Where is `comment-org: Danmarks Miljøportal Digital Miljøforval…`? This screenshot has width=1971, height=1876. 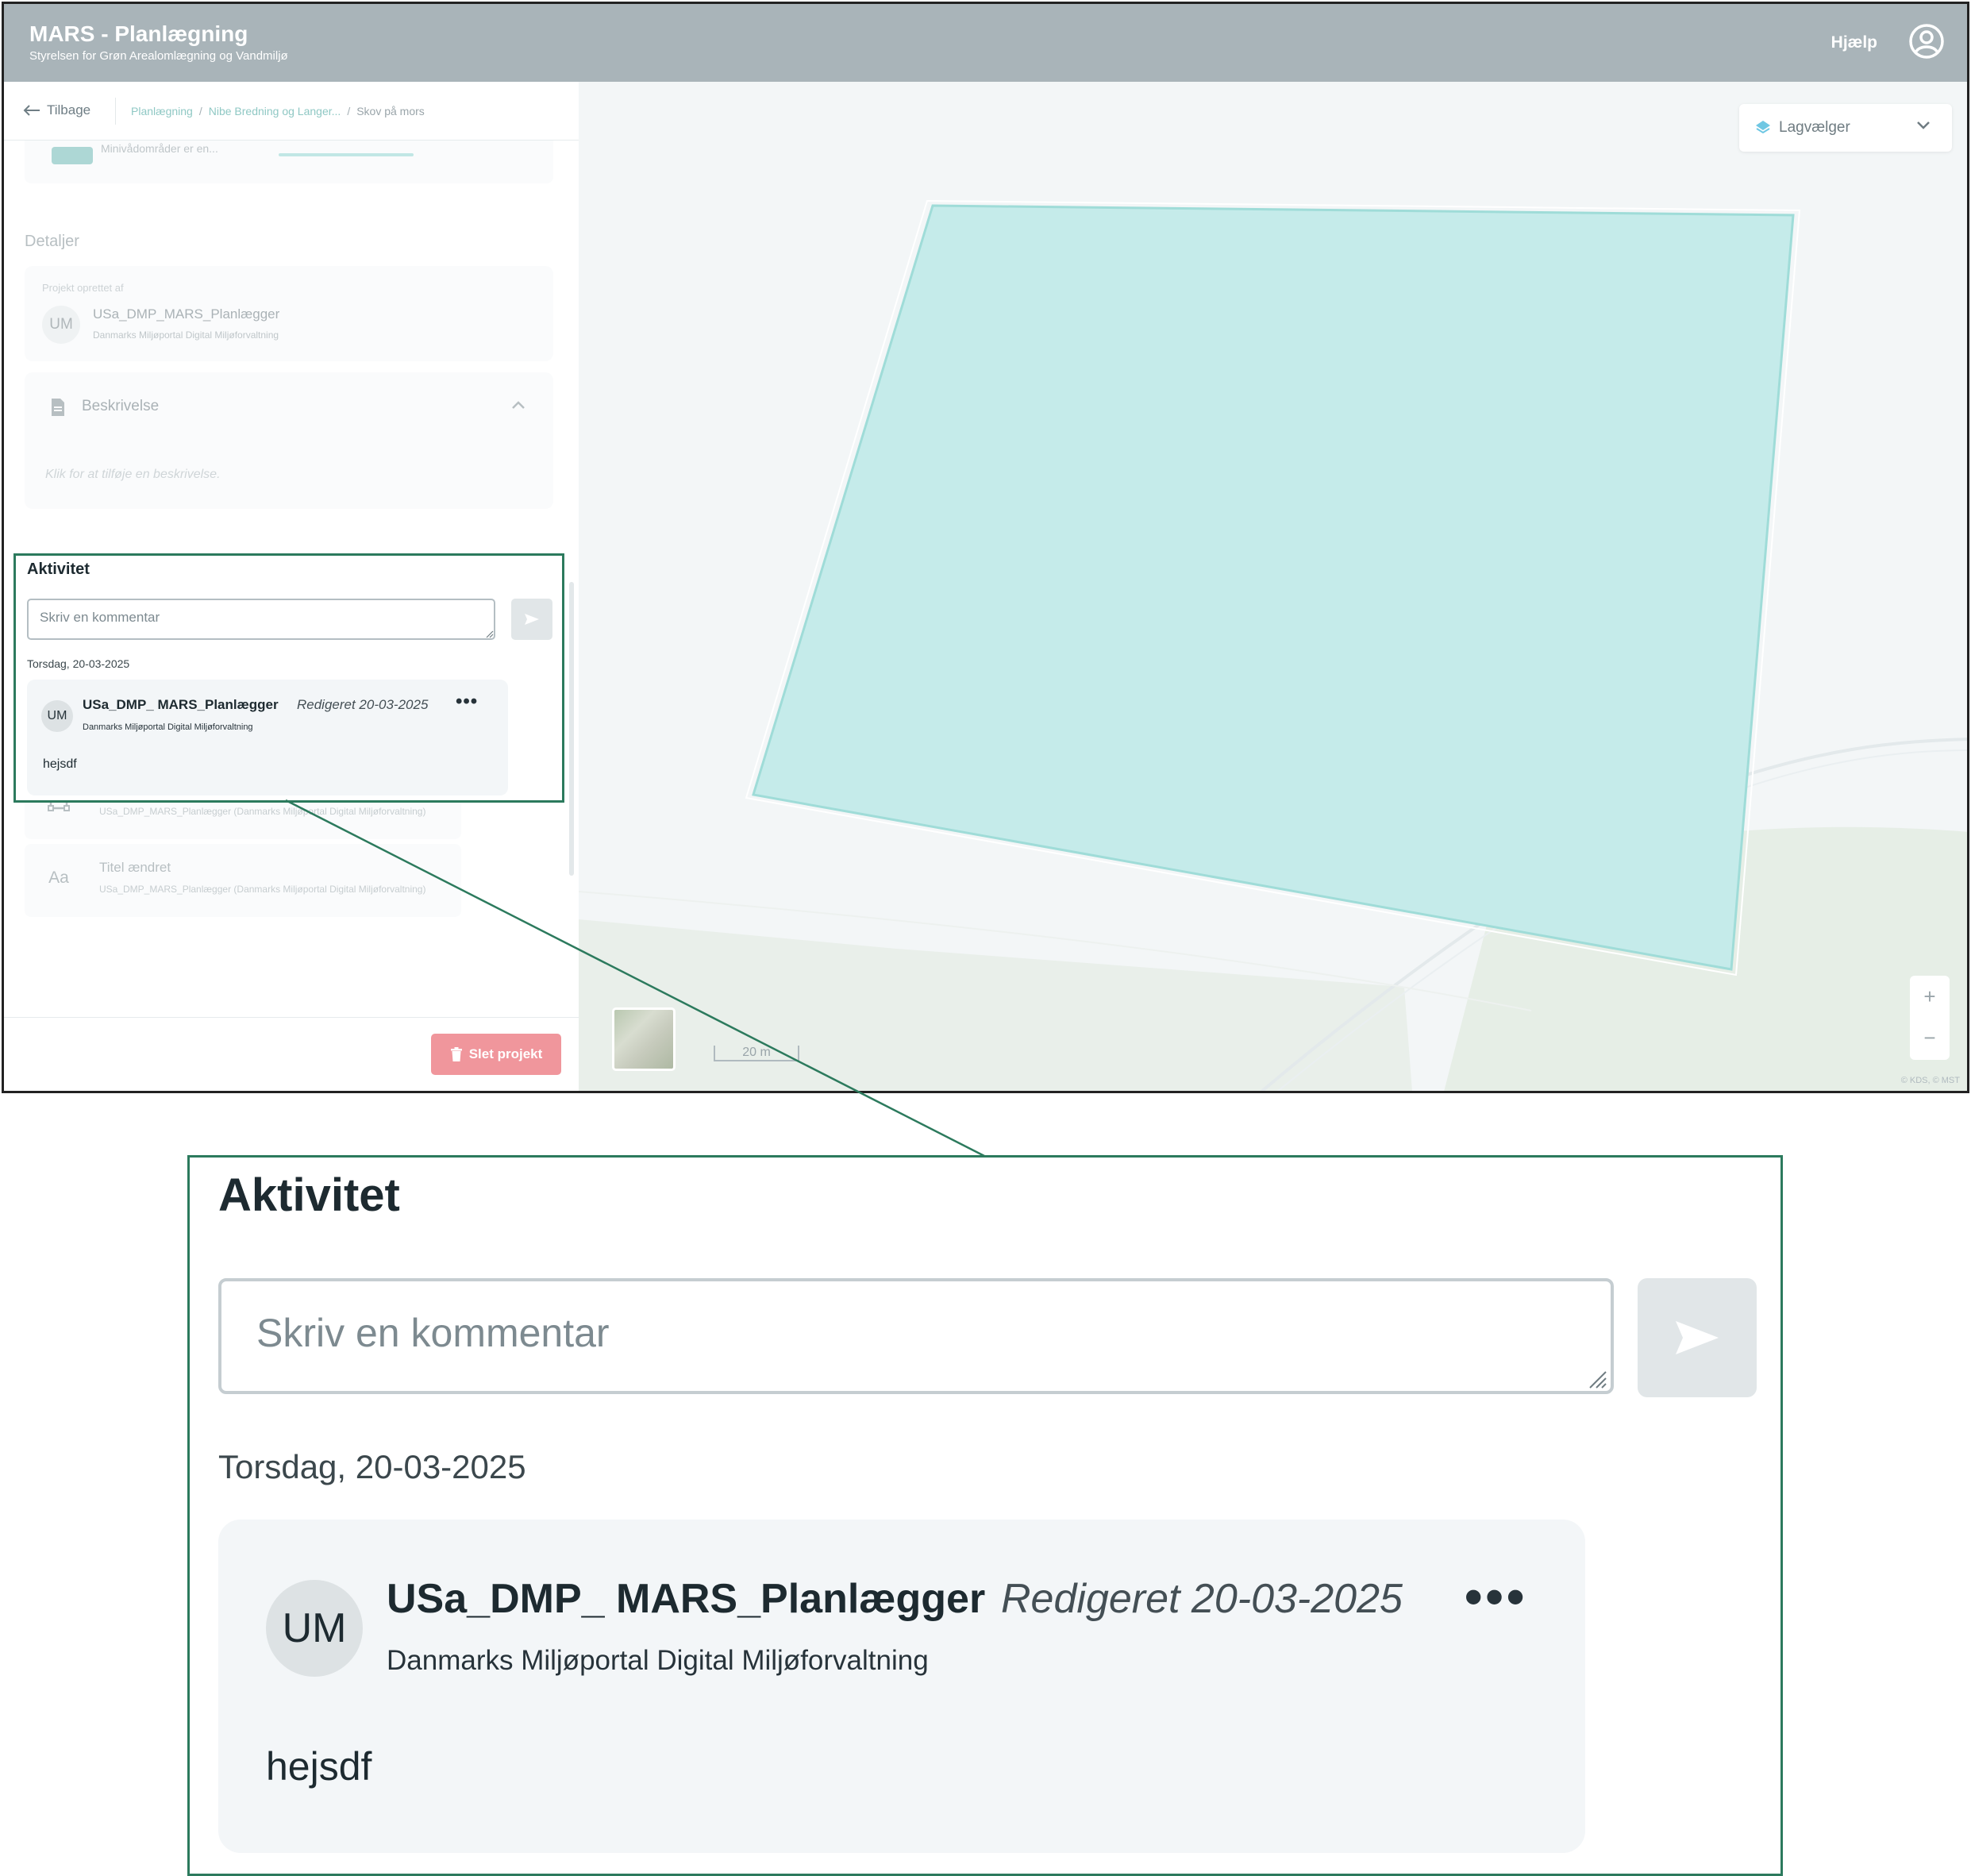 comment-org: Danmarks Miljøportal Digital Miljøforval… is located at coordinates (168, 727).